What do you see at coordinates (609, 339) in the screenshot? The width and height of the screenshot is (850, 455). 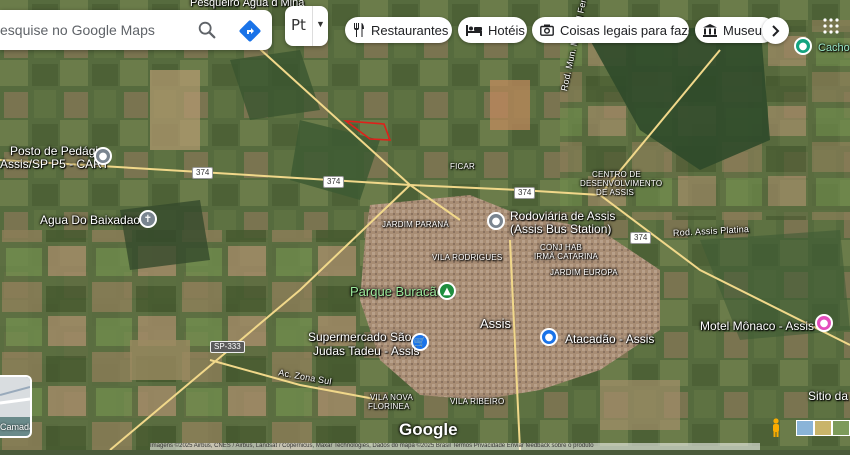 I see `place-label-atacadao: Atacadão - Assis` at bounding box center [609, 339].